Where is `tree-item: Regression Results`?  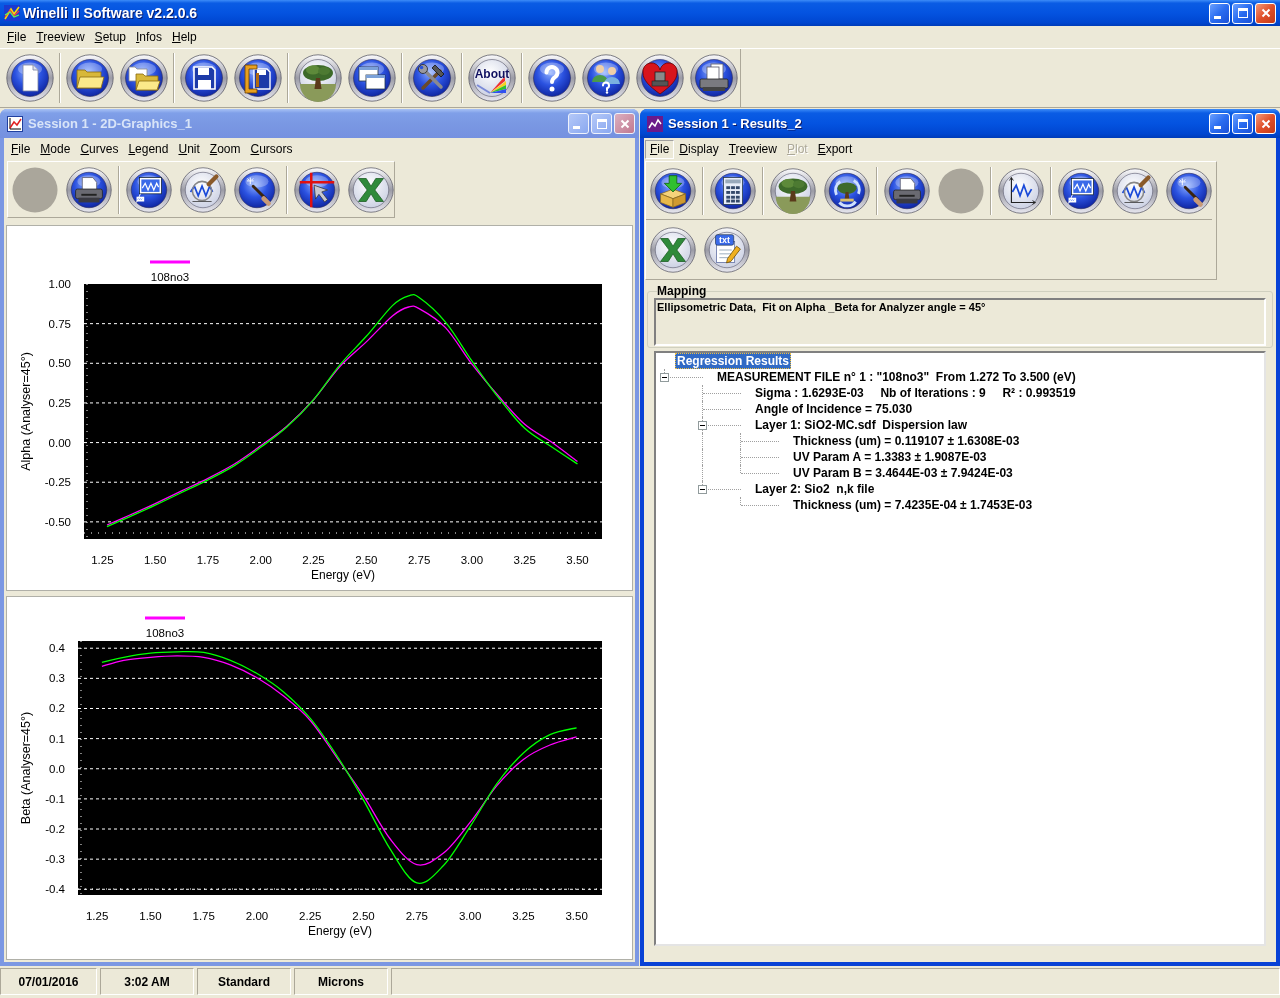
tree-item: Regression Results is located at coordinates (733, 361).